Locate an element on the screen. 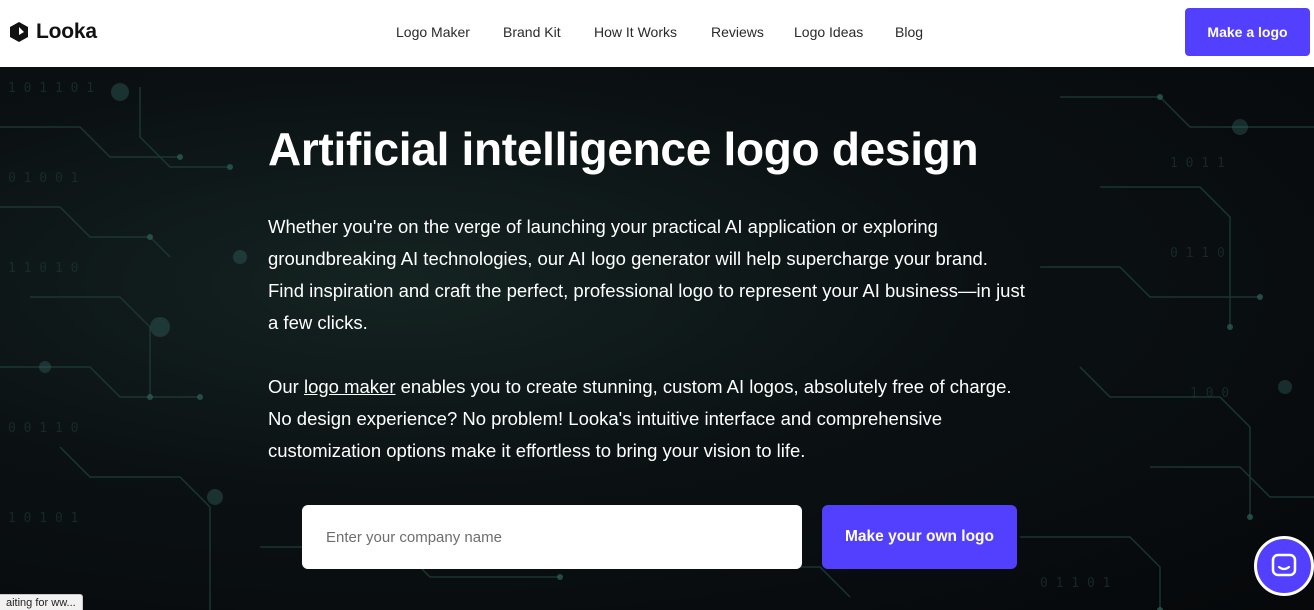 The width and height of the screenshot is (1314, 610). nav-item-brand-kit: Brand Kit is located at coordinates (532, 32).